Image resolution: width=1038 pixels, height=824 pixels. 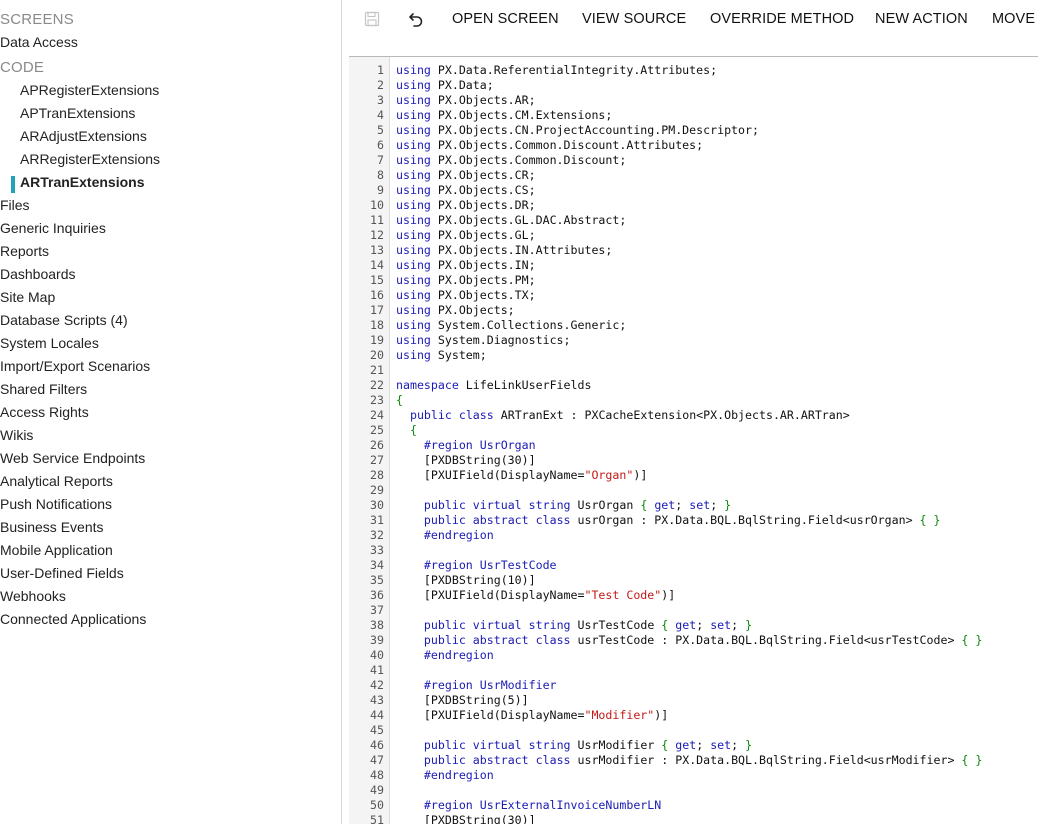 What do you see at coordinates (27, 297) in the screenshot?
I see `sidebar-item-site-map: Site Map` at bounding box center [27, 297].